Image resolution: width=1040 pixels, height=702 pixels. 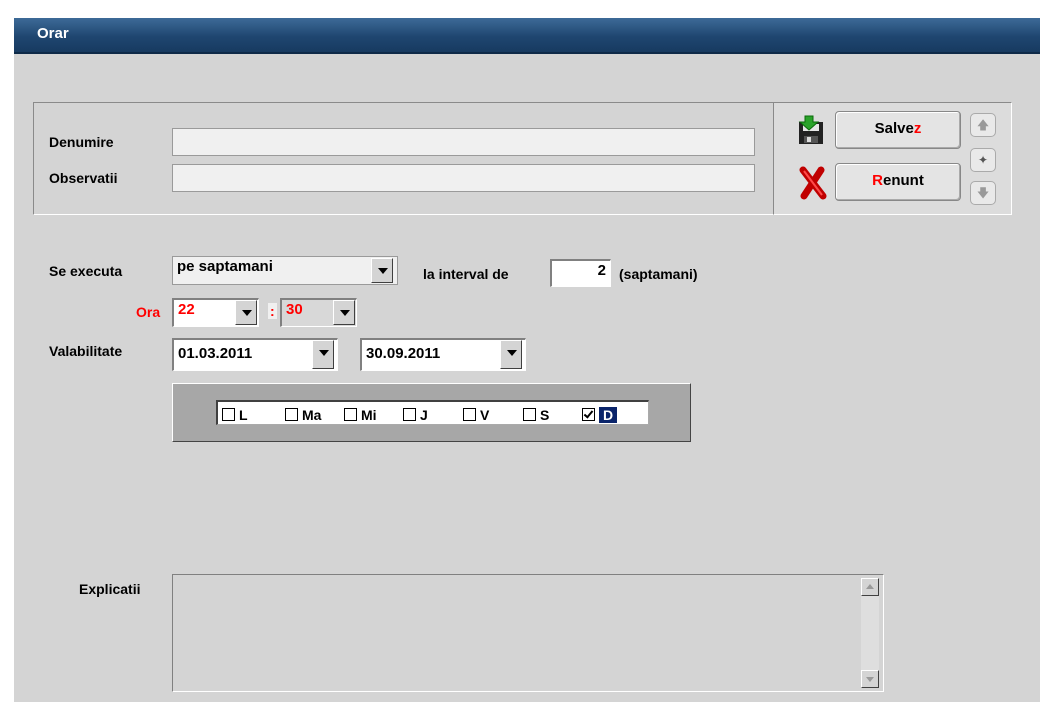 What do you see at coordinates (110, 589) in the screenshot?
I see `explicatii-label: Explicatii` at bounding box center [110, 589].